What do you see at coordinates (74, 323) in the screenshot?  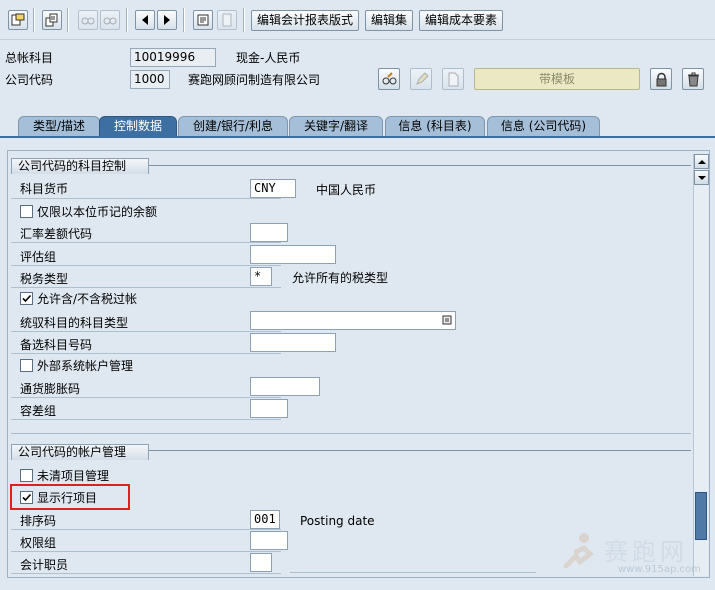 I see `recon-account-type-label: 统驭科目的科目类型` at bounding box center [74, 323].